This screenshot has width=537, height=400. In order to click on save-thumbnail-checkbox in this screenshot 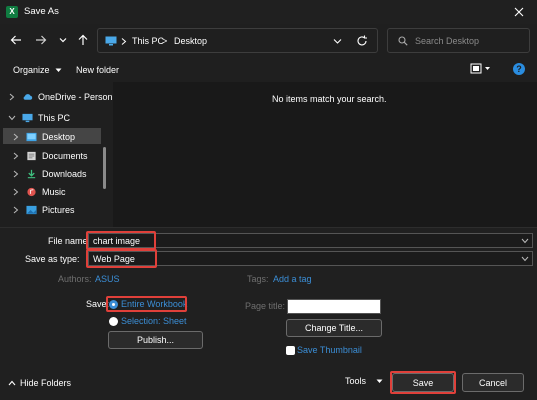, I will do `click(290, 350)`.